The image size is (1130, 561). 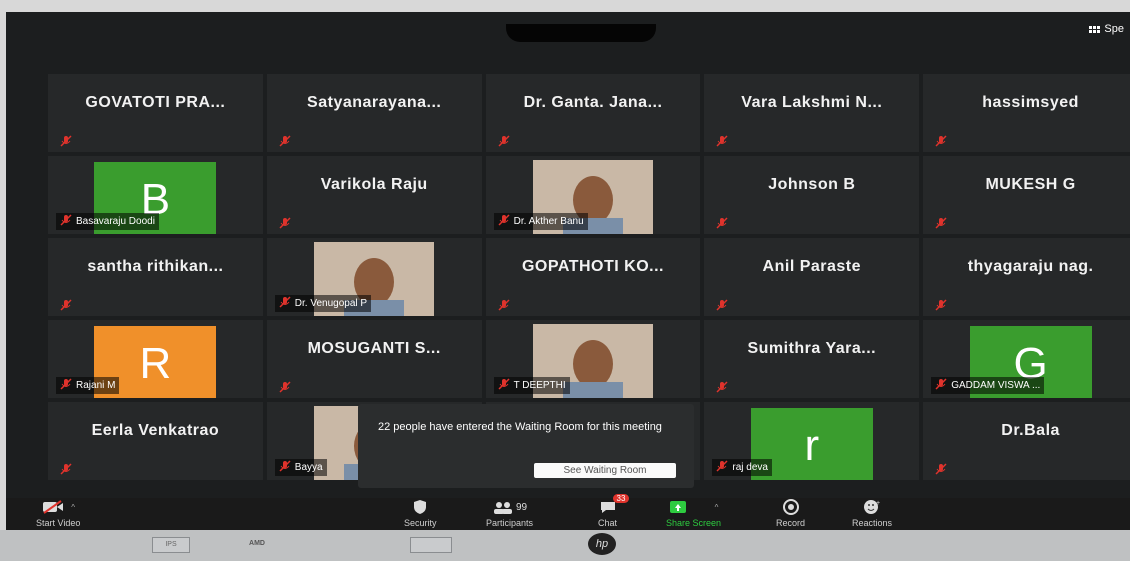 I want to click on record-button: Record, so click(x=790, y=513).